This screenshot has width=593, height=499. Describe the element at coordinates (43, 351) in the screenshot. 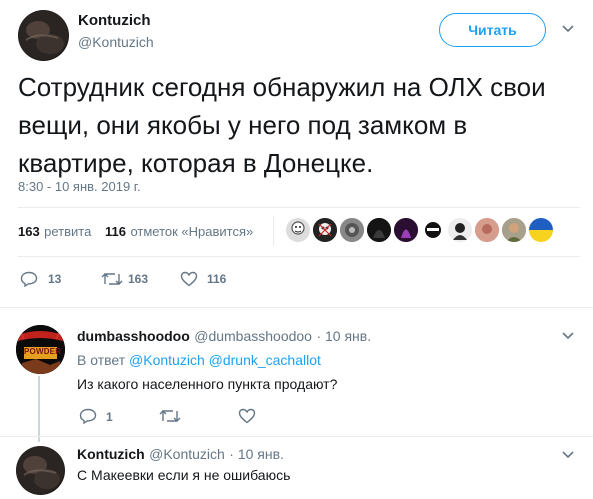

I see `avatar-caption: POWDER` at that location.